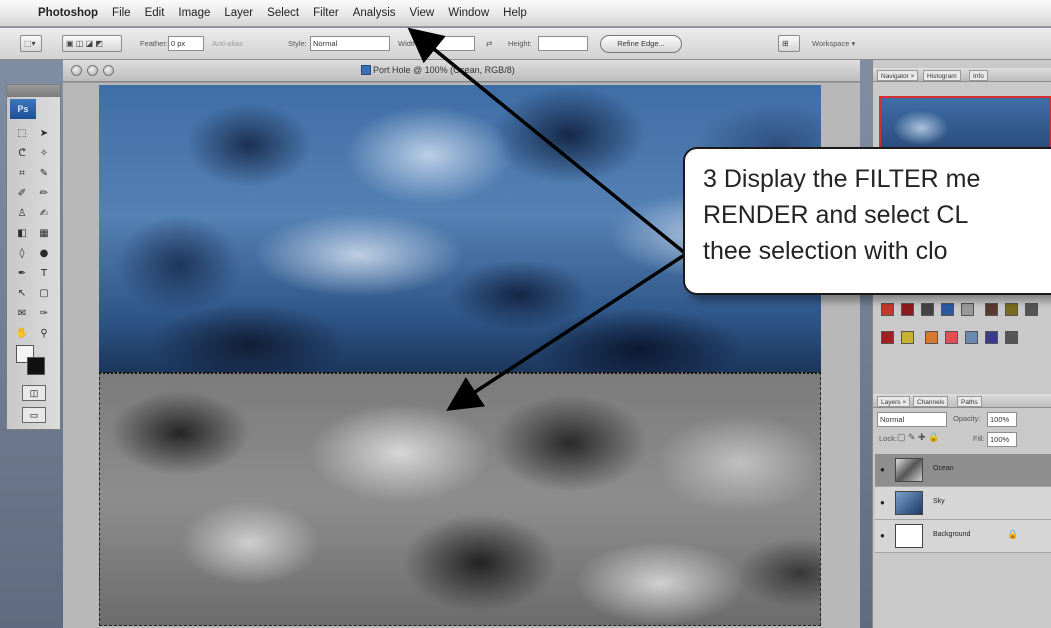 The height and width of the screenshot is (628, 1051). Describe the element at coordinates (44, 154) in the screenshot. I see `magic-wand-icon: ✧` at that location.